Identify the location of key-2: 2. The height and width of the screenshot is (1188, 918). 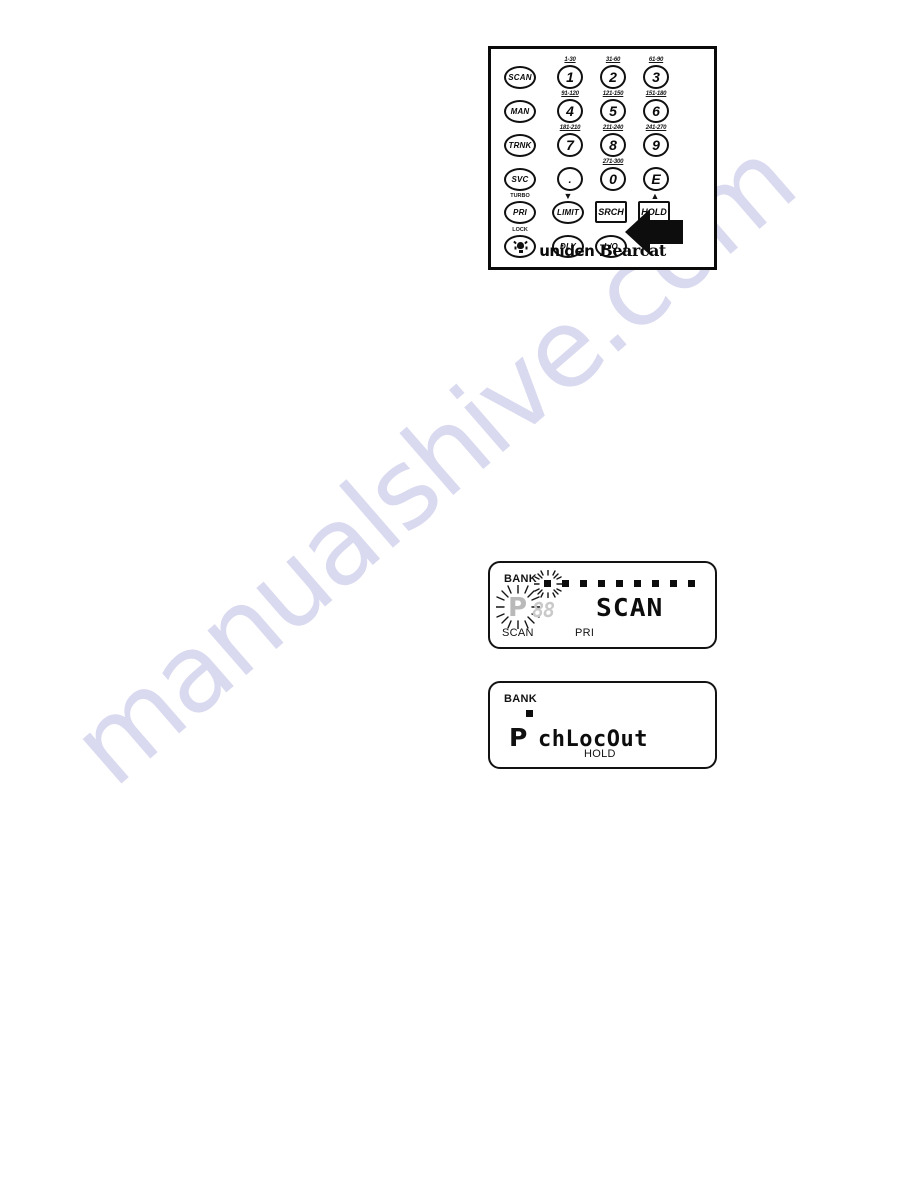
(613, 77).